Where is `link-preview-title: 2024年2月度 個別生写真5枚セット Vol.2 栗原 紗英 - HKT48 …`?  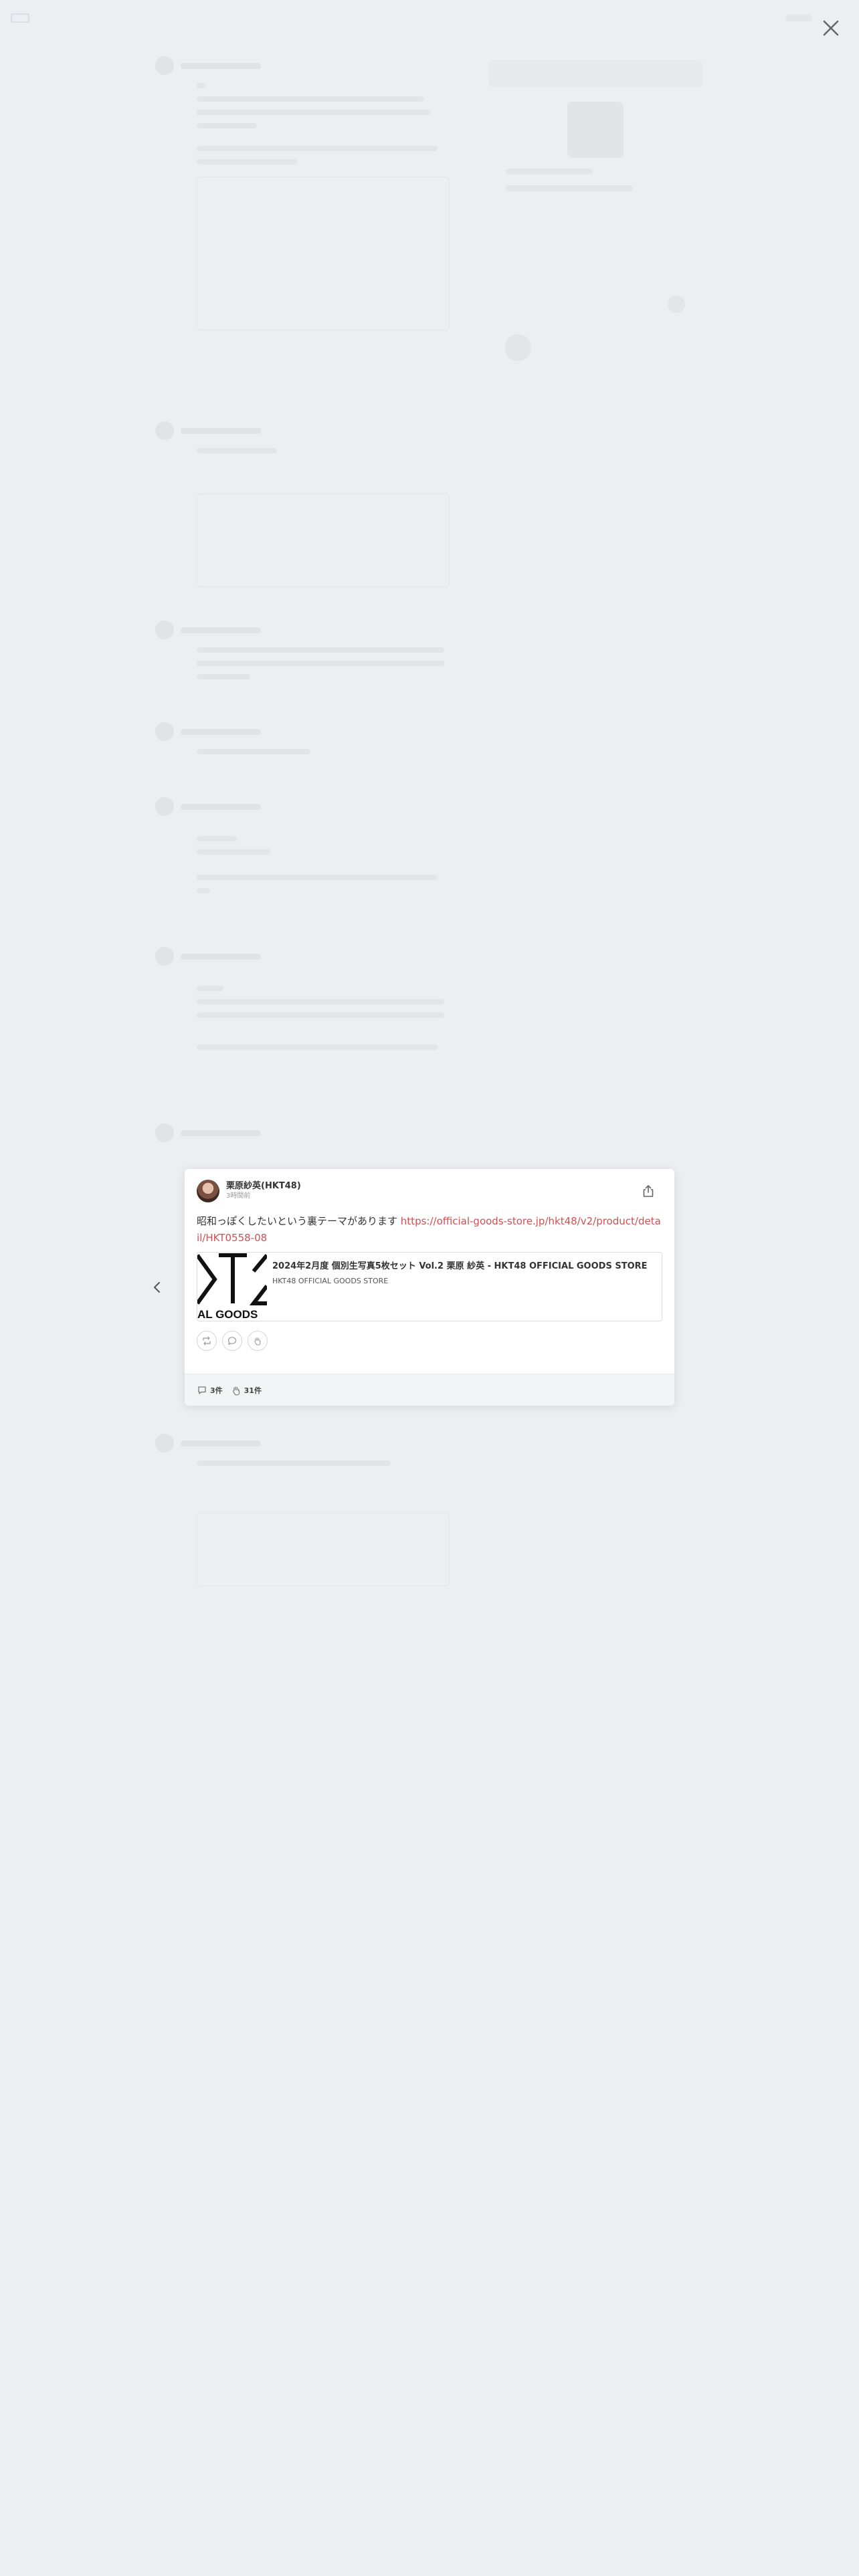
link-preview-title: 2024年2月度 個別生写真5枚セット Vol.2 栗原 紗英 - HKT48 … is located at coordinates (460, 1266).